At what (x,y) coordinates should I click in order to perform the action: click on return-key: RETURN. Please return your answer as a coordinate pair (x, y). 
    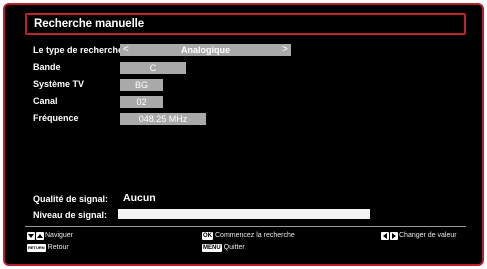
    Looking at the image, I should click on (36, 248).